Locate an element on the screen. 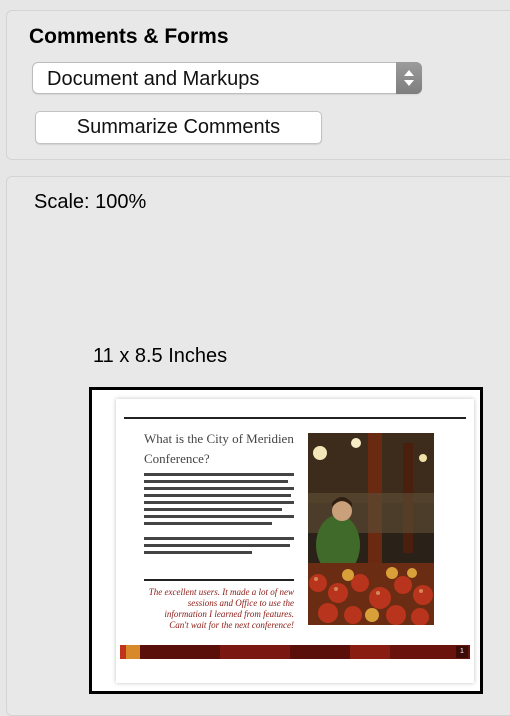 The width and height of the screenshot is (510, 716). thumbnail-heading: What is the City of Meridien Conference? is located at coordinates (219, 448).